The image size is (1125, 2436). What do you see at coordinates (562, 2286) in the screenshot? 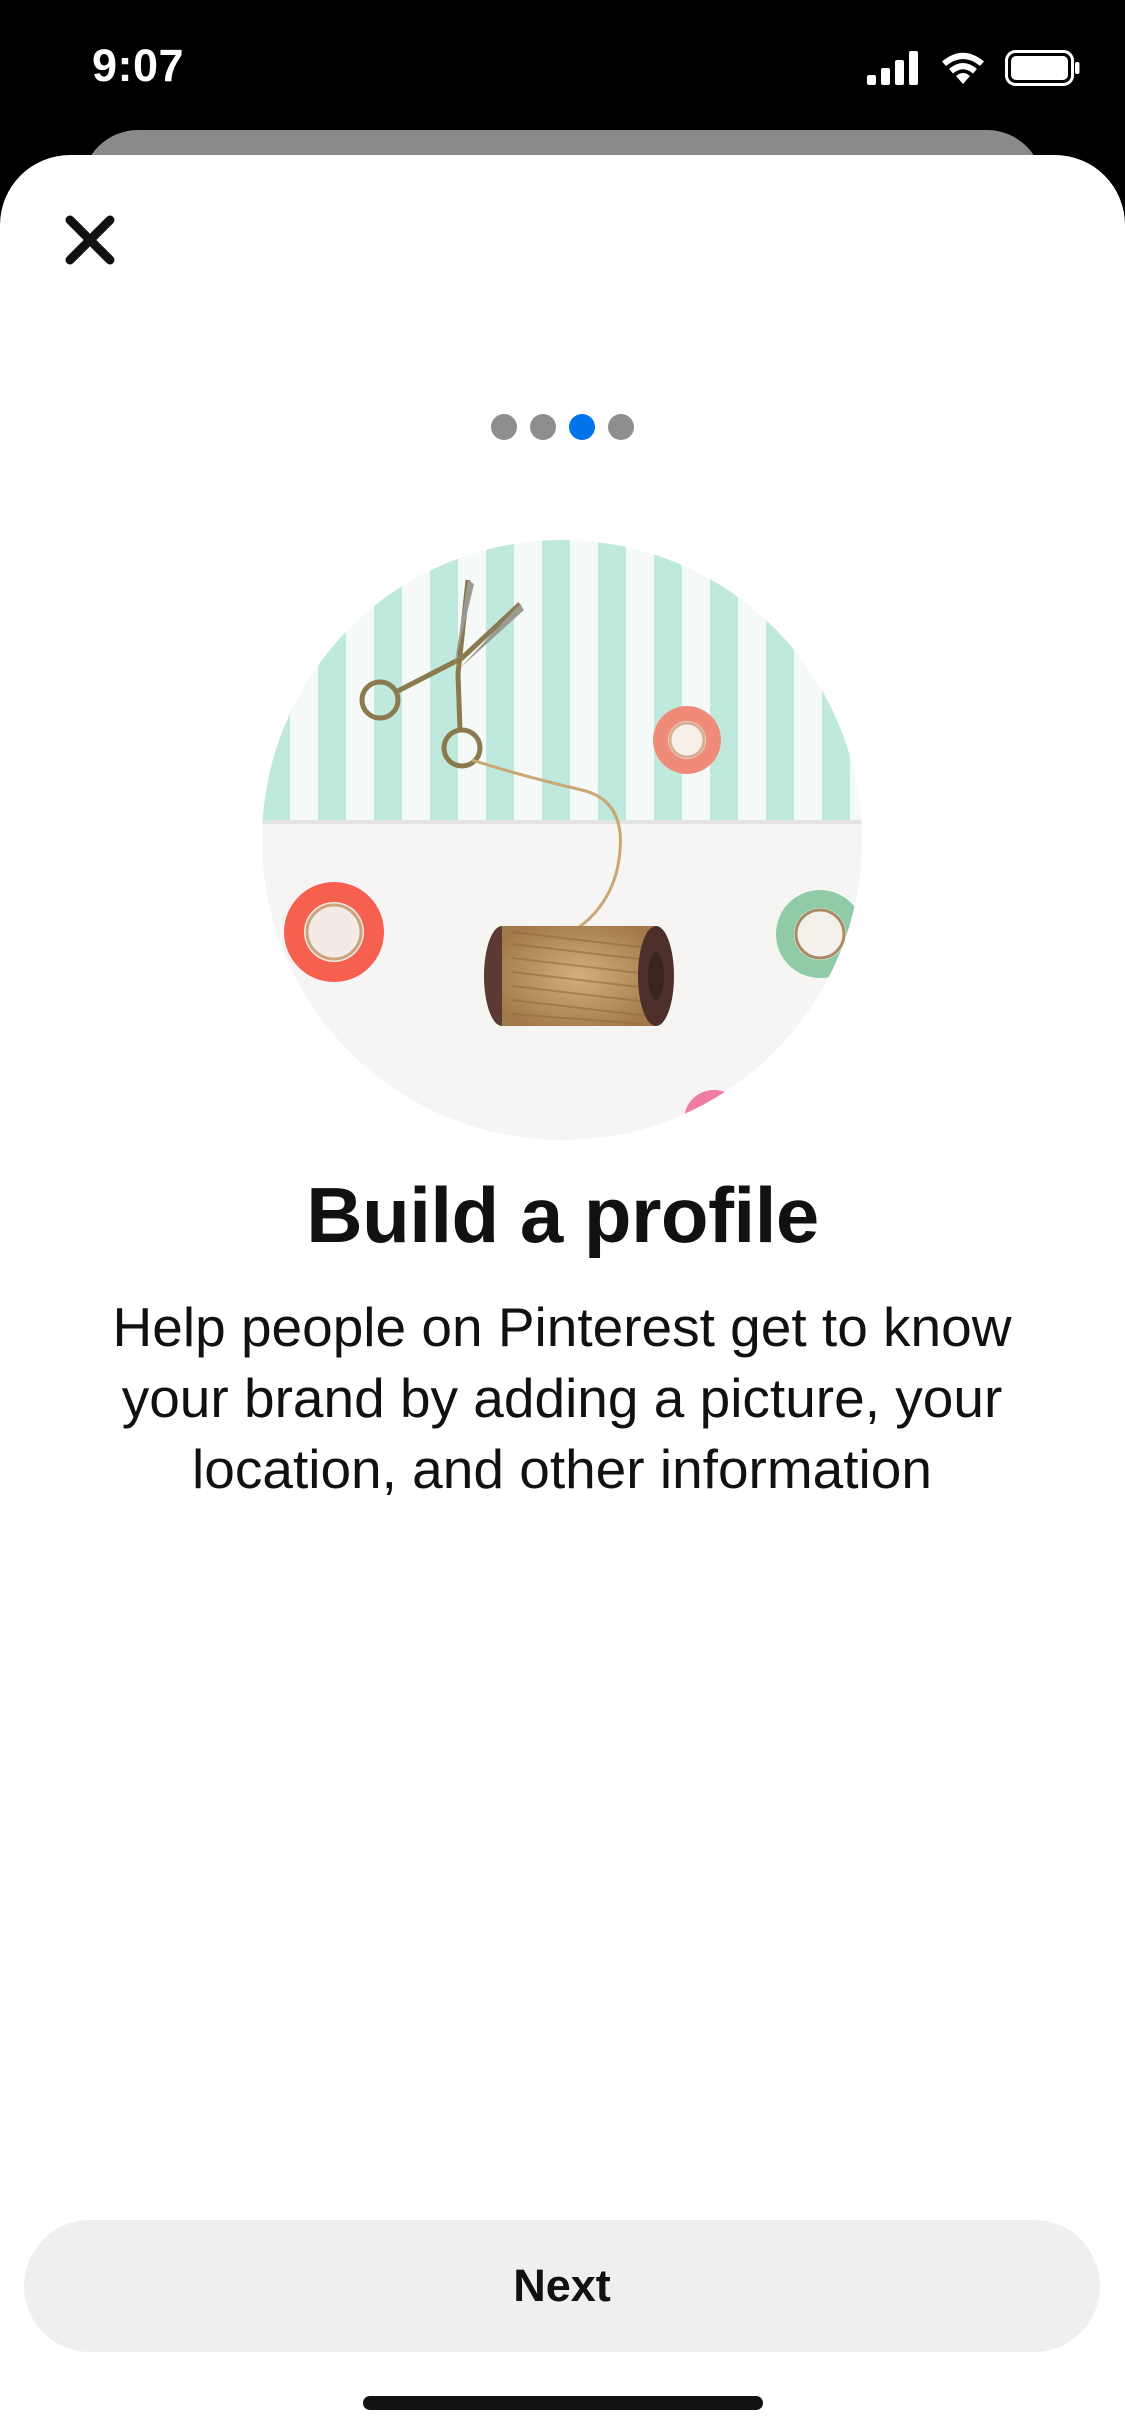
I see `next-button: Next` at bounding box center [562, 2286].